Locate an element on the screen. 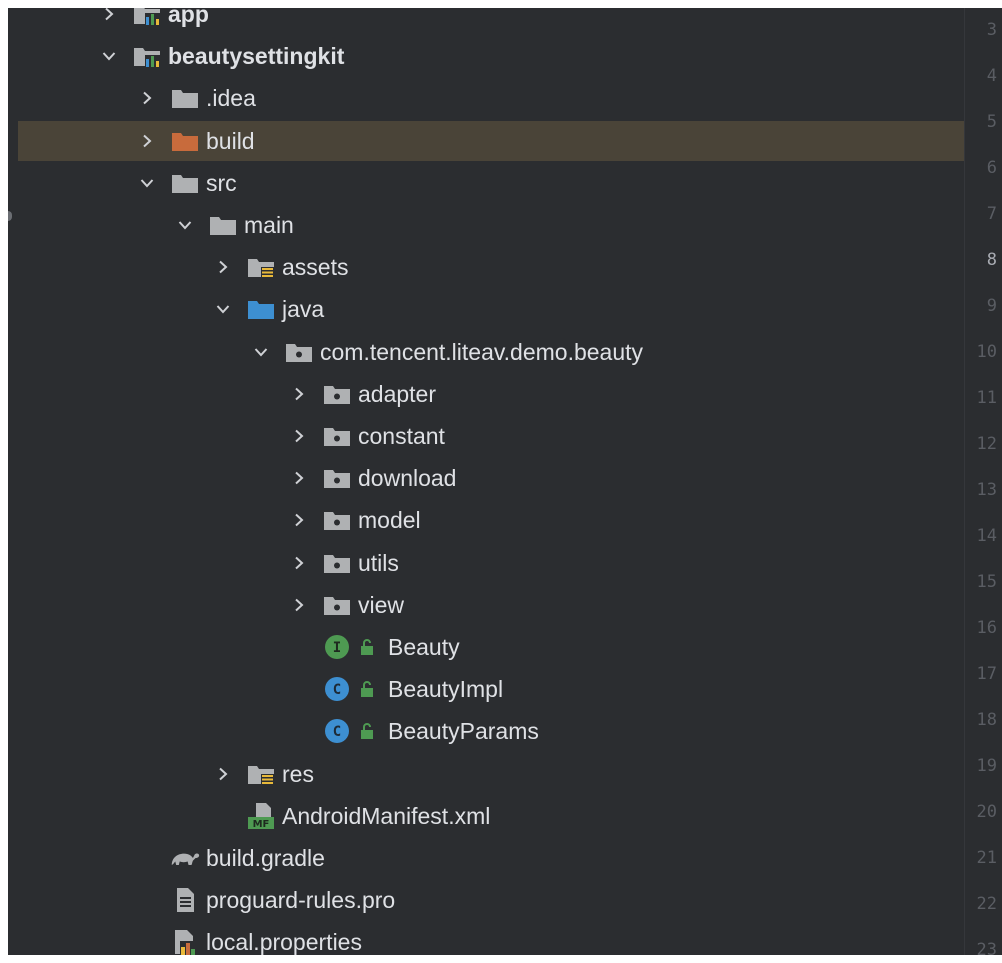 This screenshot has width=1002, height=963. module-folder-icon is located at coordinates (147, 17).